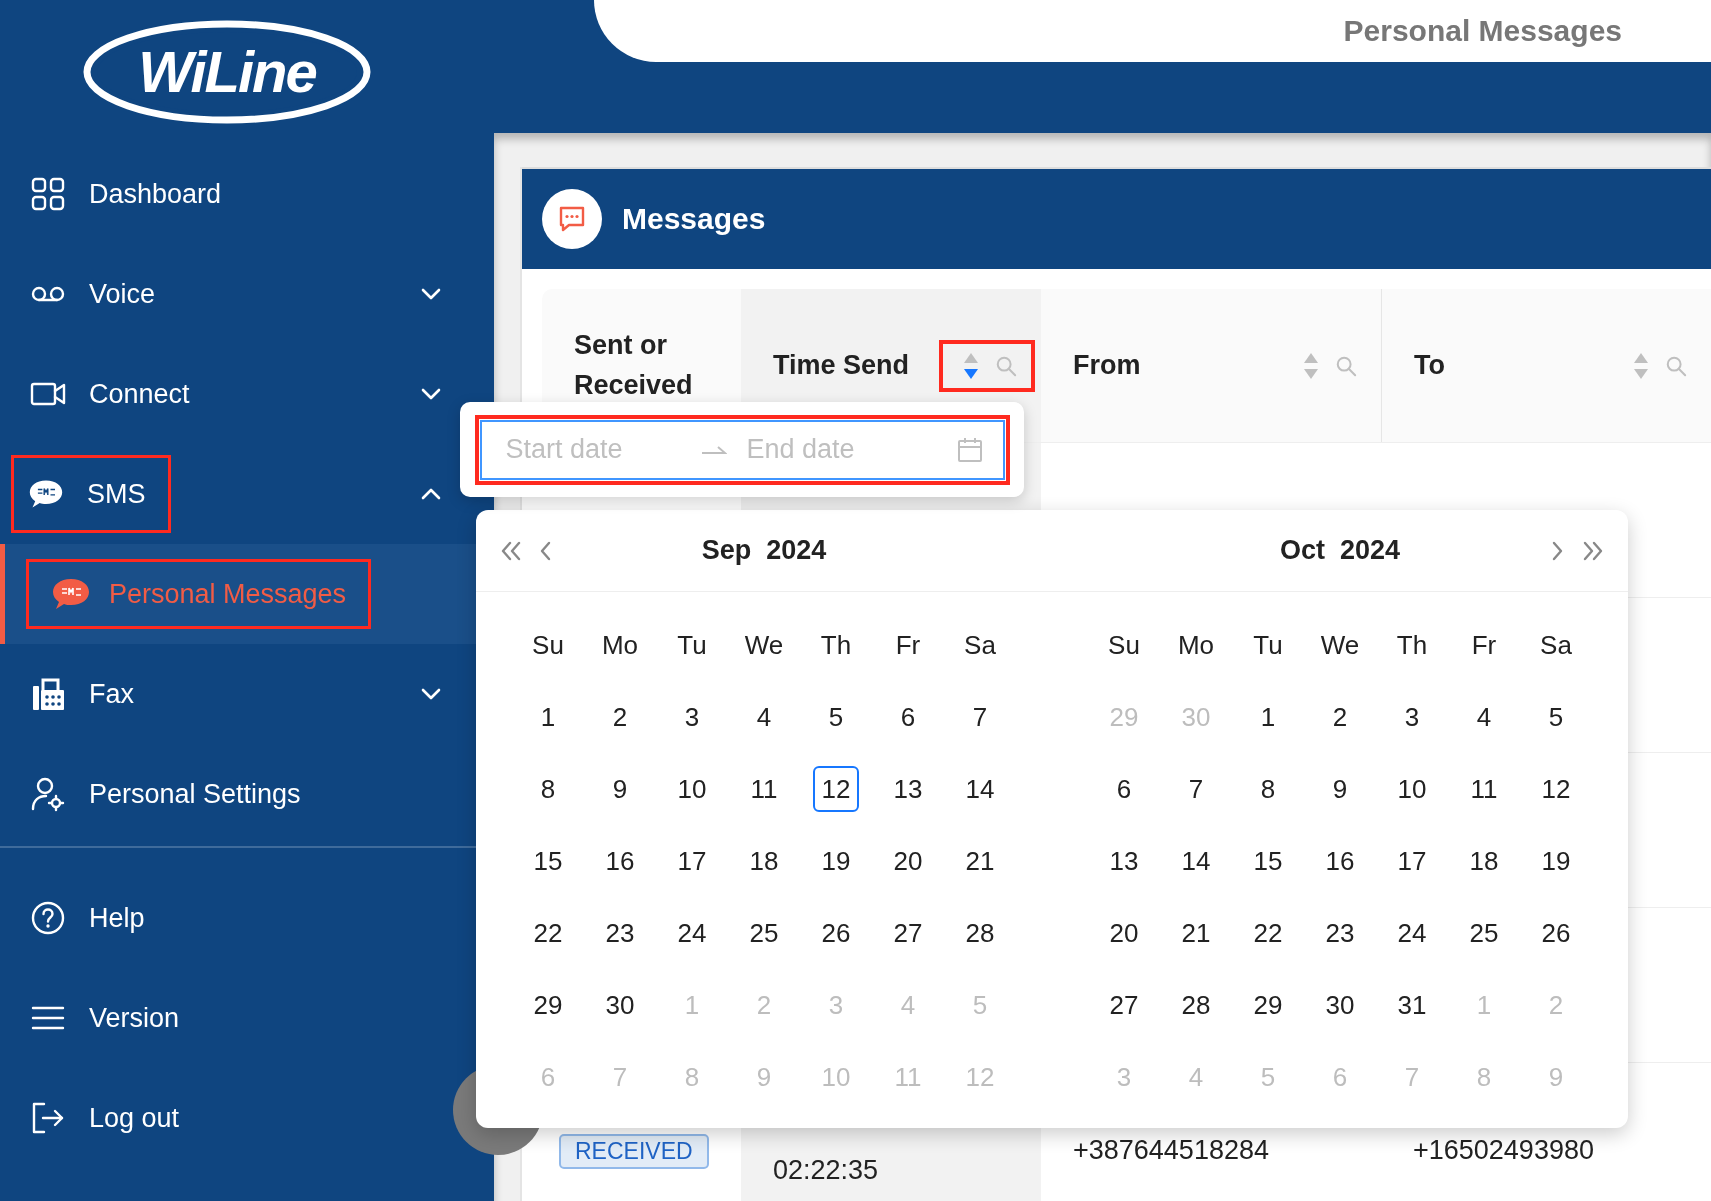 Image resolution: width=1711 pixels, height=1201 pixels. Describe the element at coordinates (195, 794) in the screenshot. I see `menu-item: Personal Settings` at that location.